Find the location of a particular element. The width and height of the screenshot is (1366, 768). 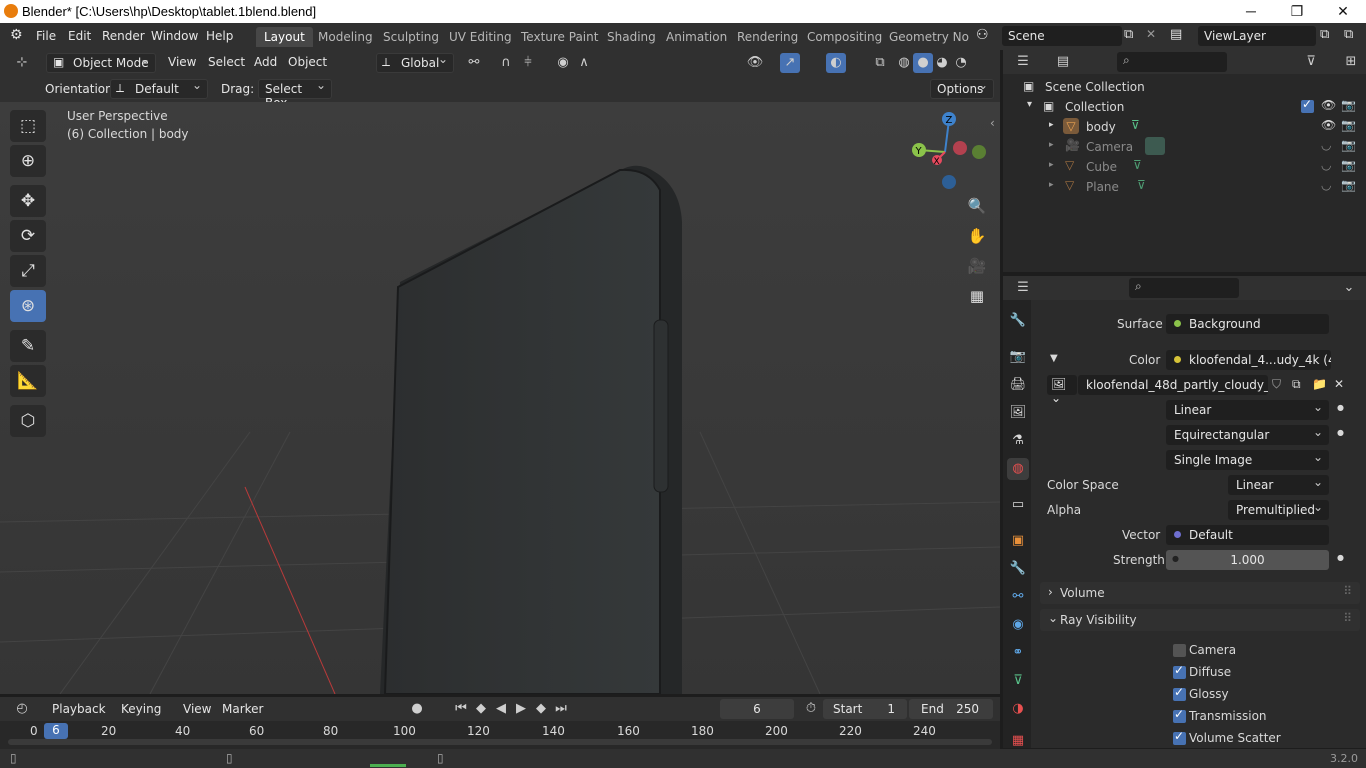

annotate-tool-icon: ✎ is located at coordinates (28, 346).